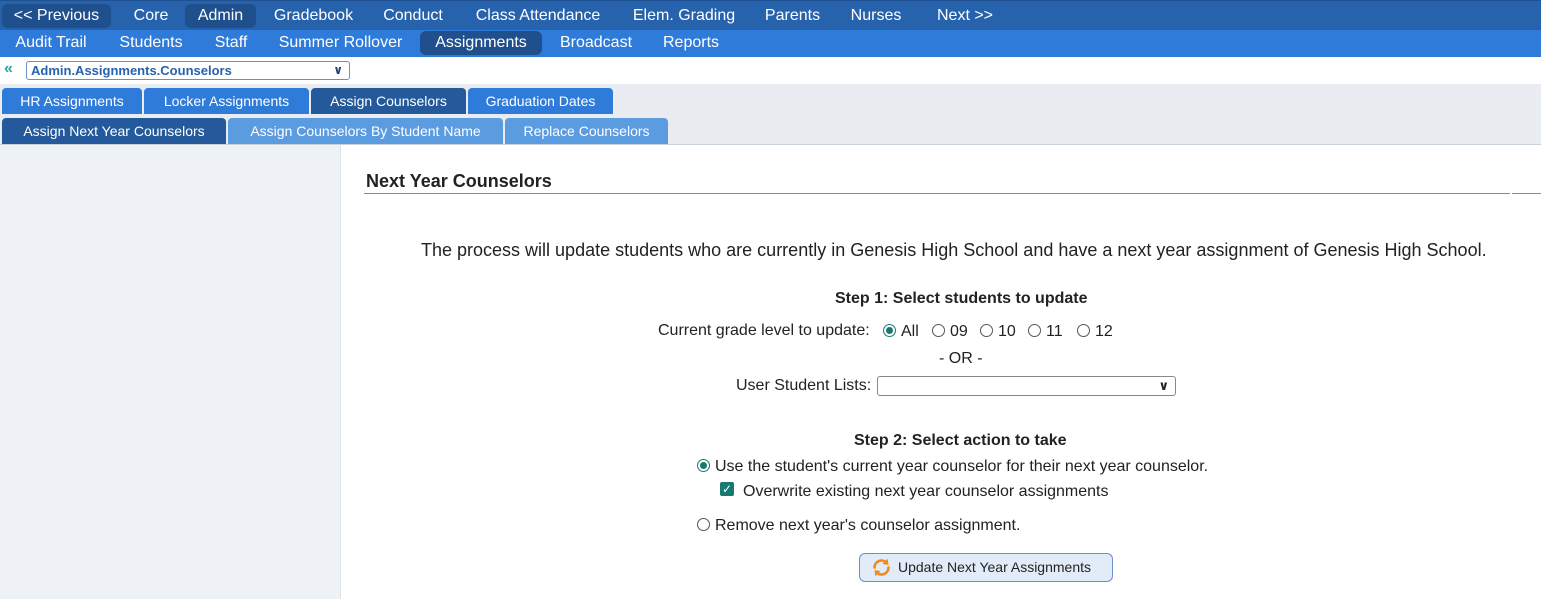 Image resolution: width=1541 pixels, height=599 pixels. What do you see at coordinates (770, 70) in the screenshot?
I see `breadcrumb-row: « Admin.Assignments.Counselors ∨` at bounding box center [770, 70].